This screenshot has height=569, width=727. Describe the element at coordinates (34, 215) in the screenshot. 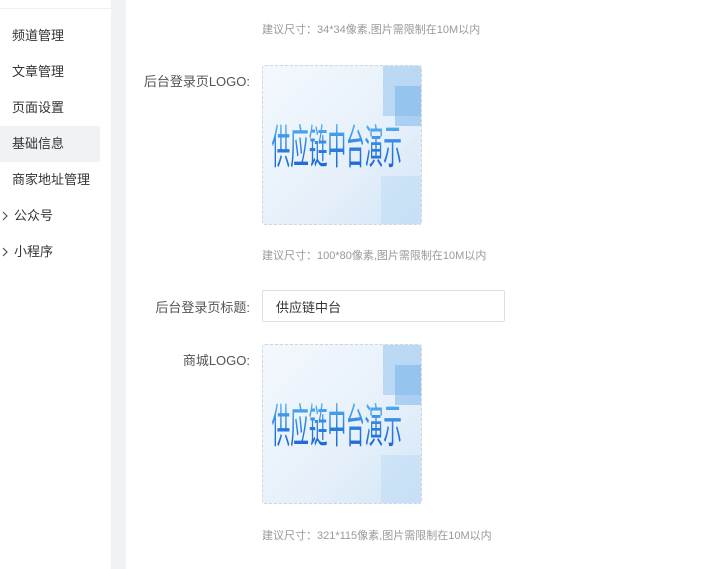

I see `sidebar-item-label: 公众号` at that location.